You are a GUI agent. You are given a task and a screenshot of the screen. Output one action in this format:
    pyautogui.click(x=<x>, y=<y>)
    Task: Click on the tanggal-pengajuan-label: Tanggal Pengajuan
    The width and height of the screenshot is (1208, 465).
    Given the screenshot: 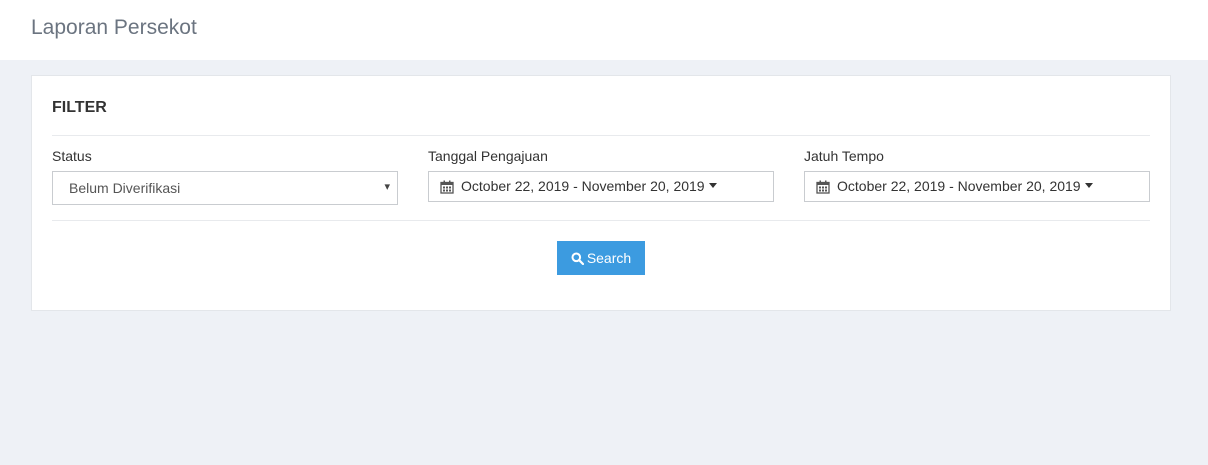 What is the action you would take?
    pyautogui.click(x=488, y=156)
    